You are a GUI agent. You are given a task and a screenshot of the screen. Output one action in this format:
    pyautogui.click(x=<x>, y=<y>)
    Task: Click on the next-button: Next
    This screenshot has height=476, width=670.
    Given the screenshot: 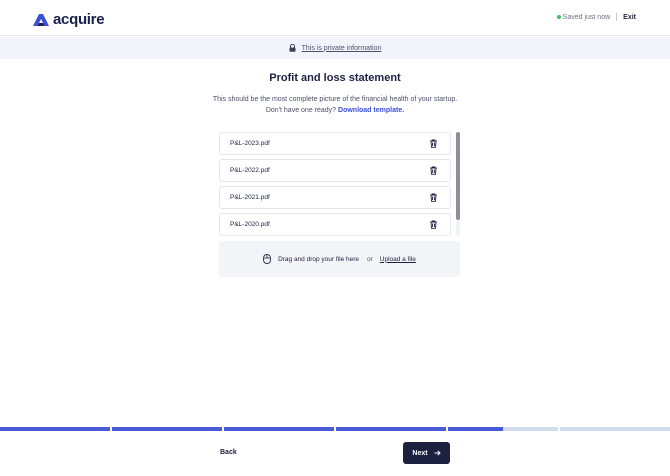 What is the action you would take?
    pyautogui.click(x=426, y=453)
    